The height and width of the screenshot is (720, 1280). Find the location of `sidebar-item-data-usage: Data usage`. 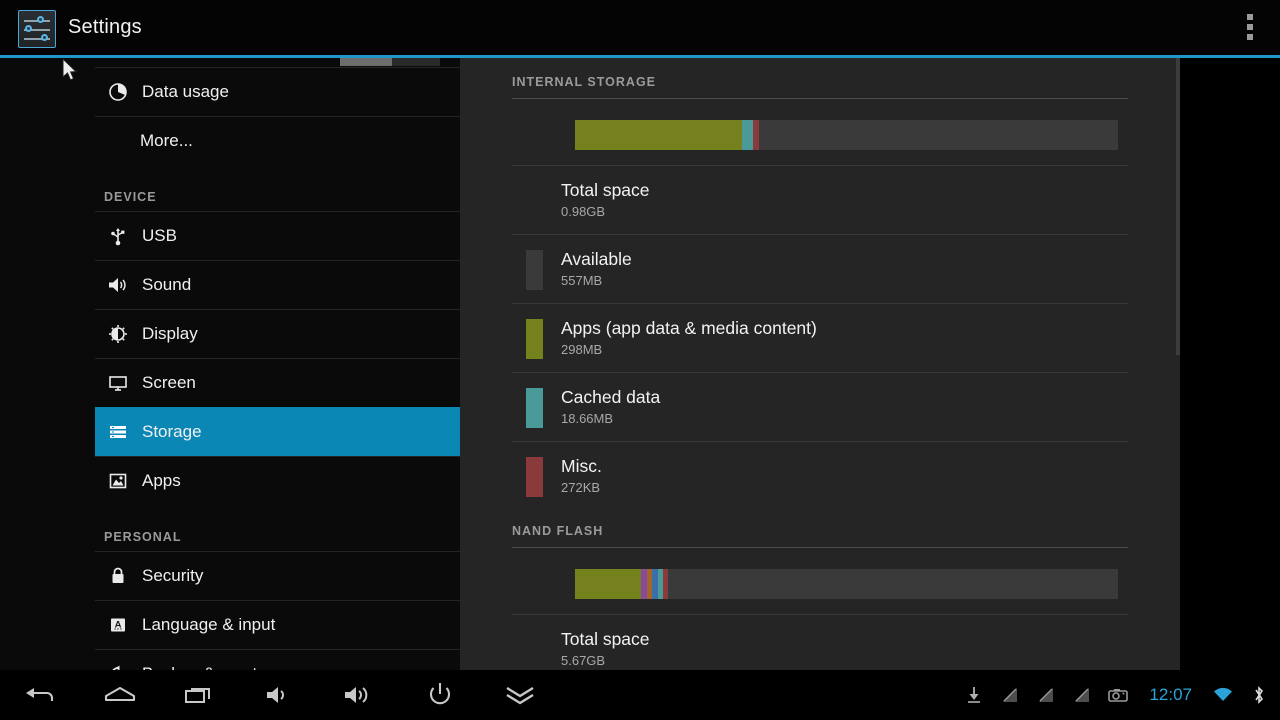

sidebar-item-data-usage: Data usage is located at coordinates (277, 91).